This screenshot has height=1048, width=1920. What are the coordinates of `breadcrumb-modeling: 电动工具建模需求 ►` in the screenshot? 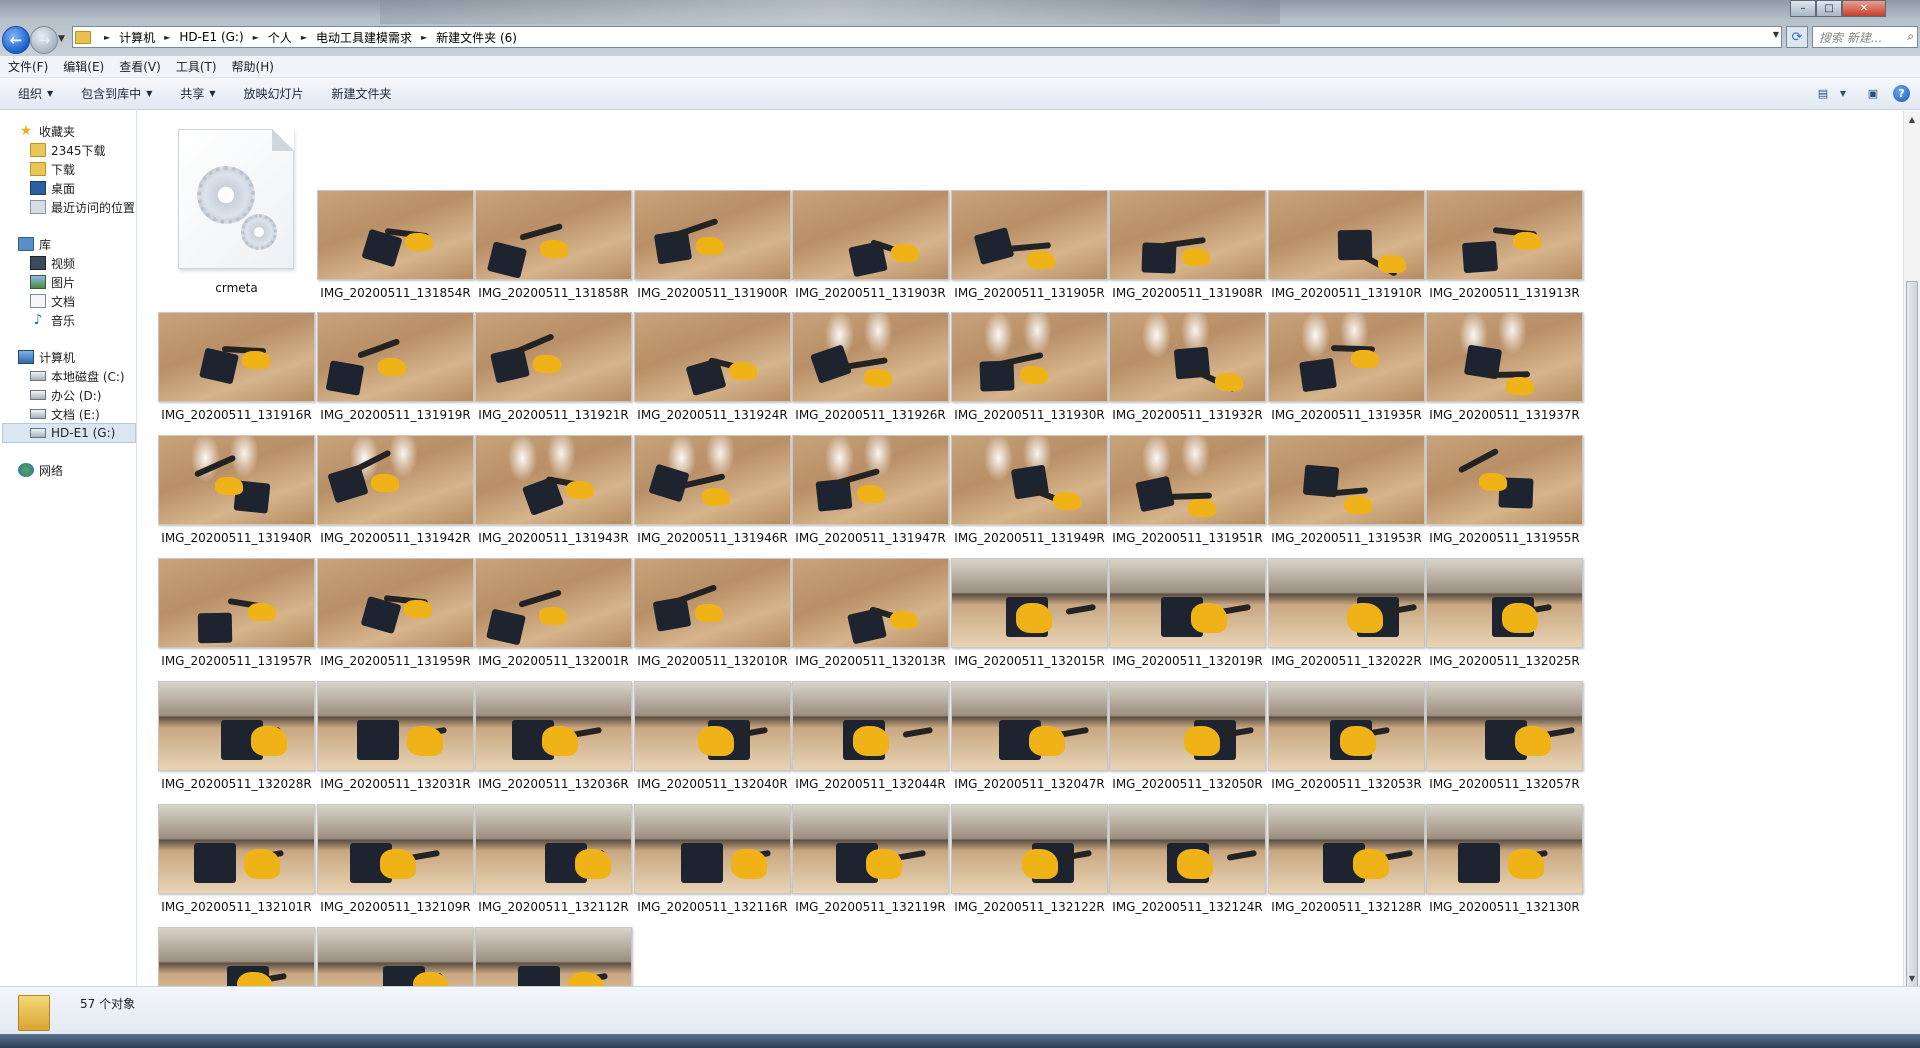 It's located at (376, 37).